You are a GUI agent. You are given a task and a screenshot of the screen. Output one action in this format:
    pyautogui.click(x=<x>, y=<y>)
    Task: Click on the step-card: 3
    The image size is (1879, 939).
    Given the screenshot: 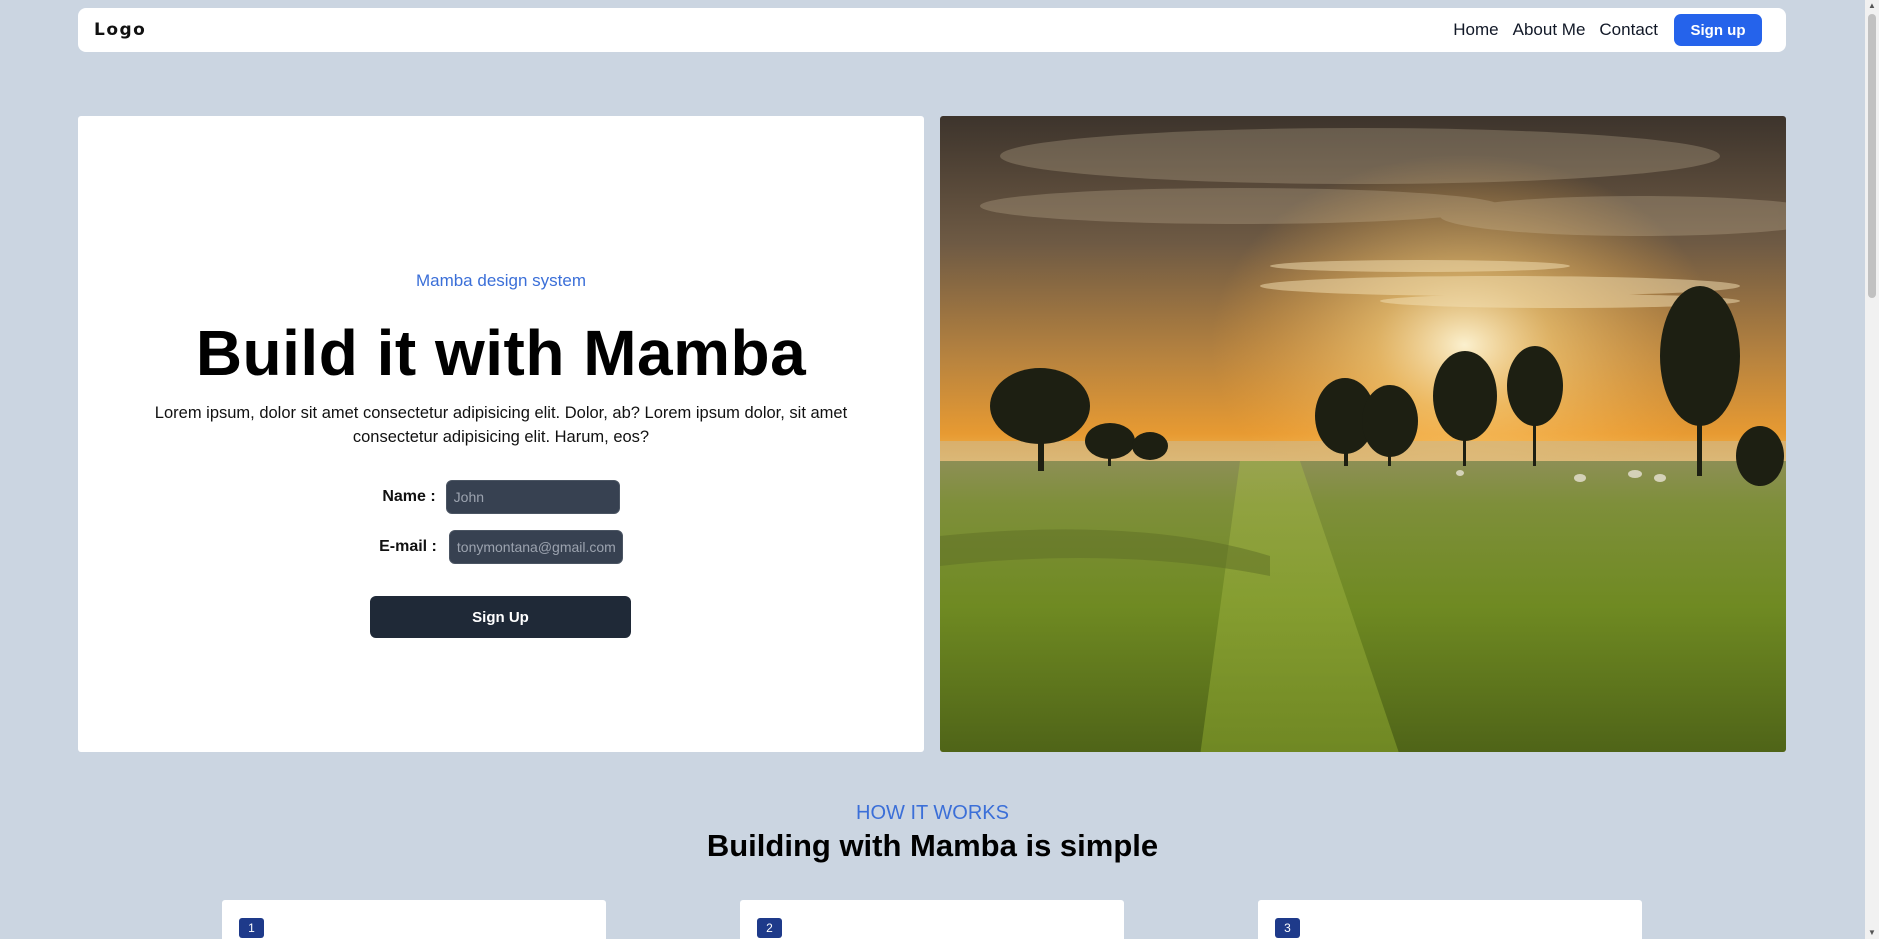 What is the action you would take?
    pyautogui.click(x=1450, y=919)
    